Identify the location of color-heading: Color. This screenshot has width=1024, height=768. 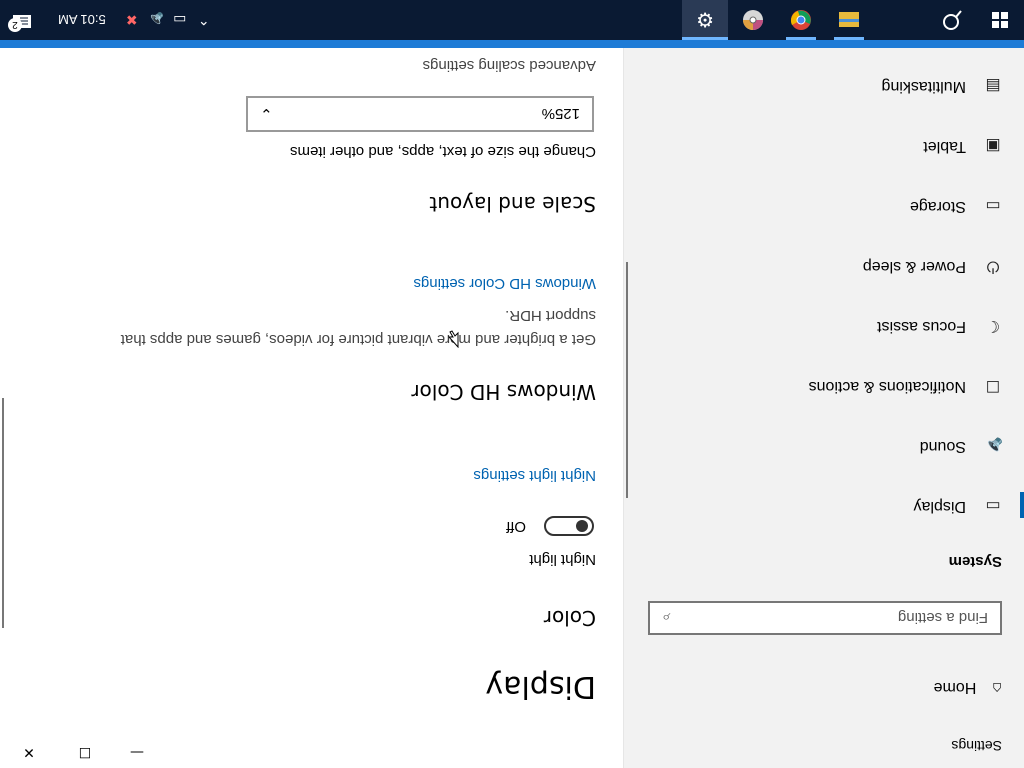
(569, 618).